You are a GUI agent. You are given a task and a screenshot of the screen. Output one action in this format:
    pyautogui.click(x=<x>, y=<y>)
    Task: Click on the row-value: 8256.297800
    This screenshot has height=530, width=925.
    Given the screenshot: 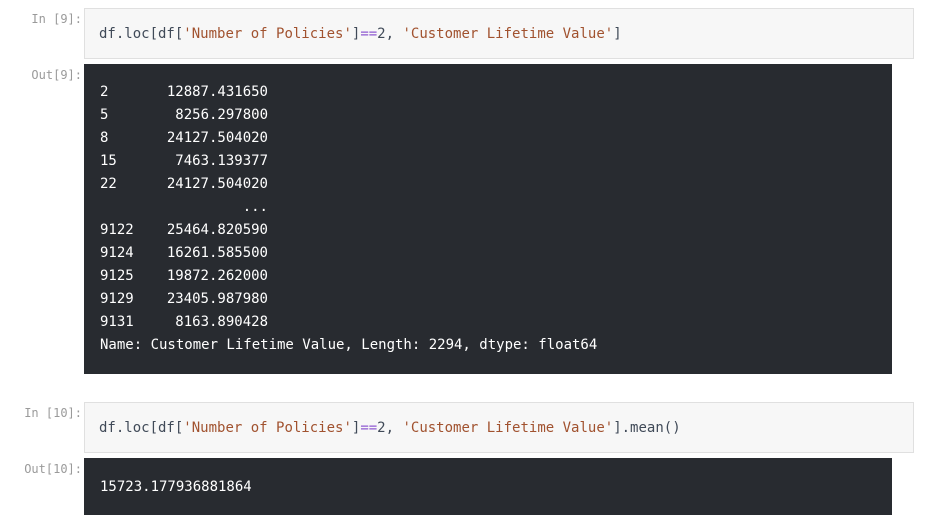 What is the action you would take?
    pyautogui.click(x=221, y=115)
    